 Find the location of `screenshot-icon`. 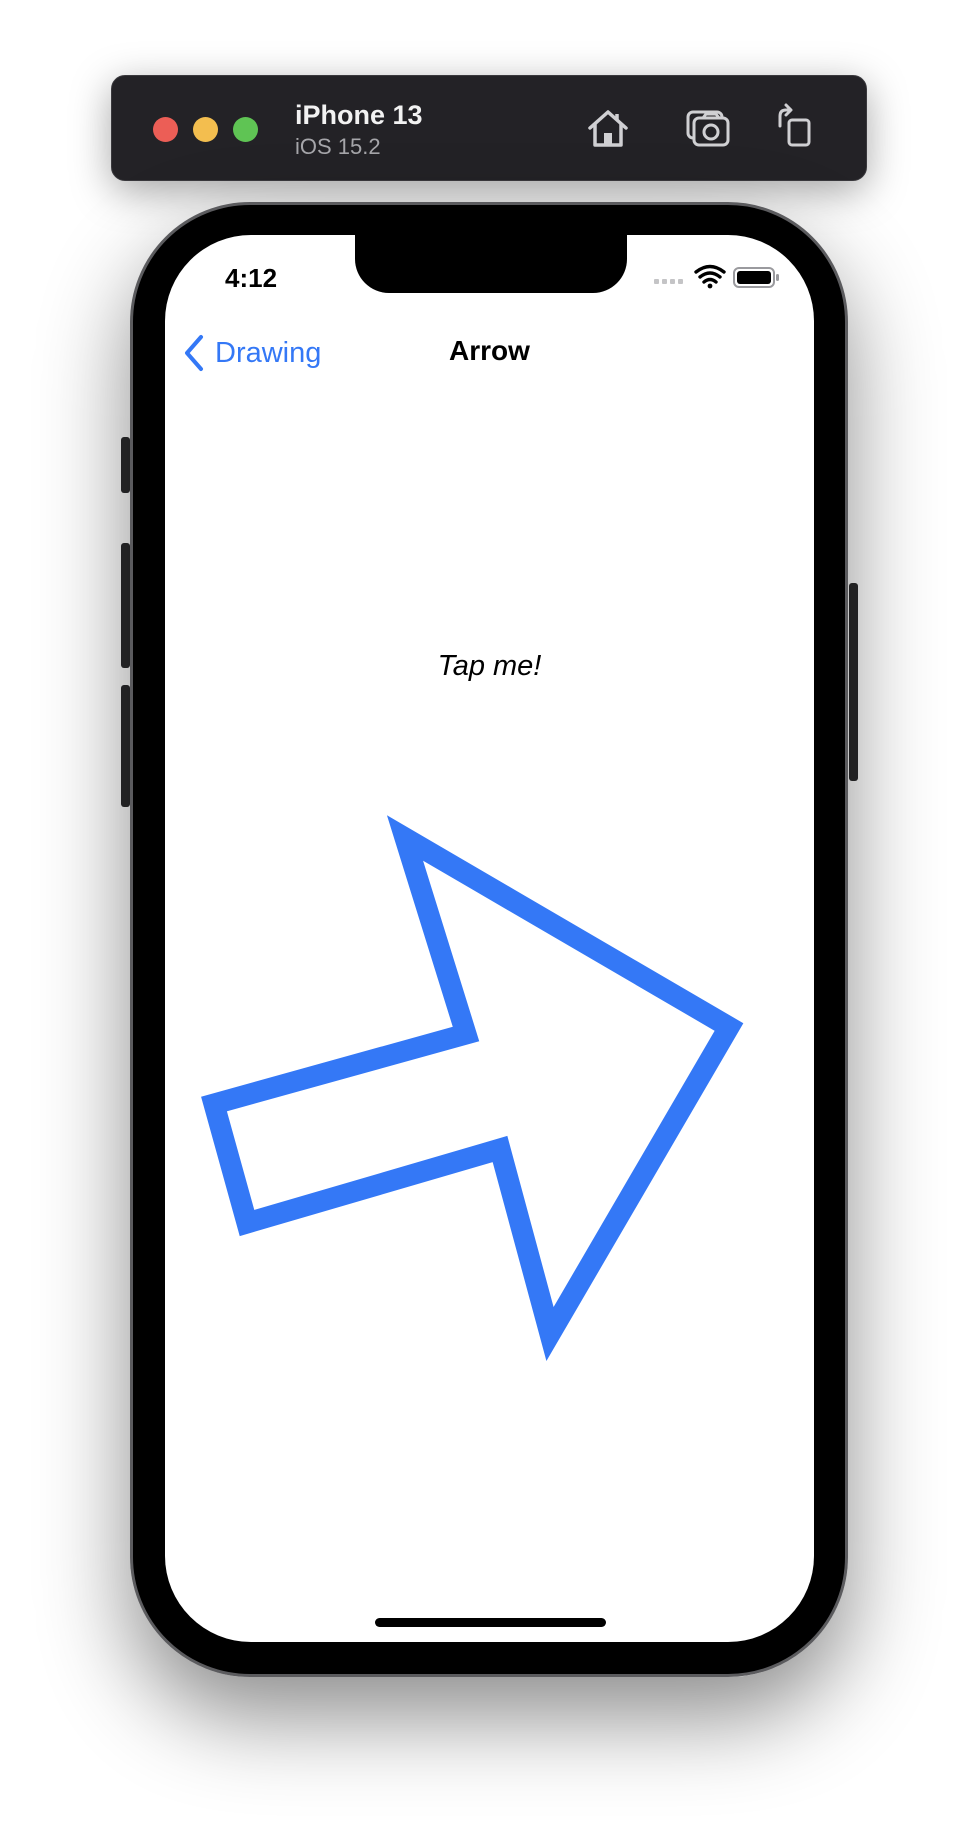

screenshot-icon is located at coordinates (708, 128).